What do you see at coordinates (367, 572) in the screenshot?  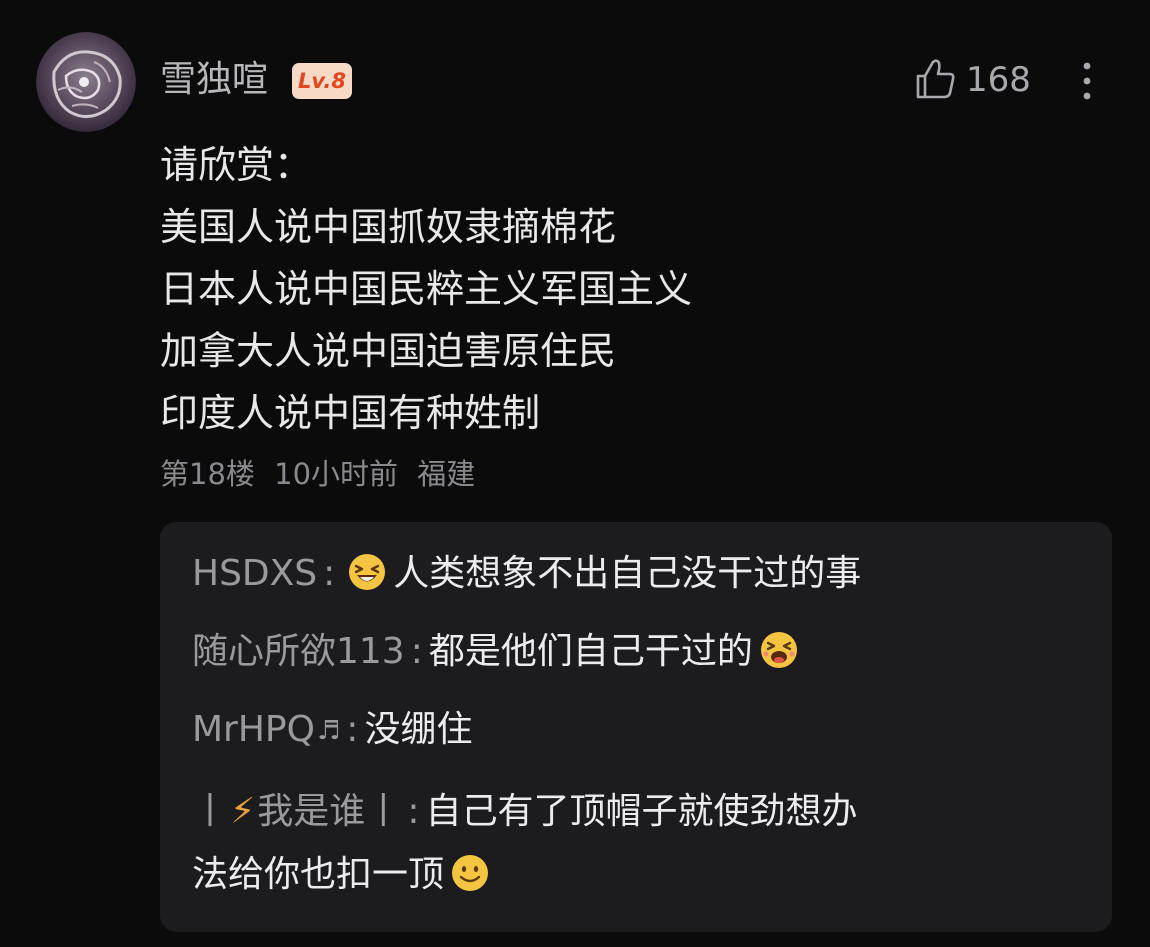 I see `laughing-emoji-icon` at bounding box center [367, 572].